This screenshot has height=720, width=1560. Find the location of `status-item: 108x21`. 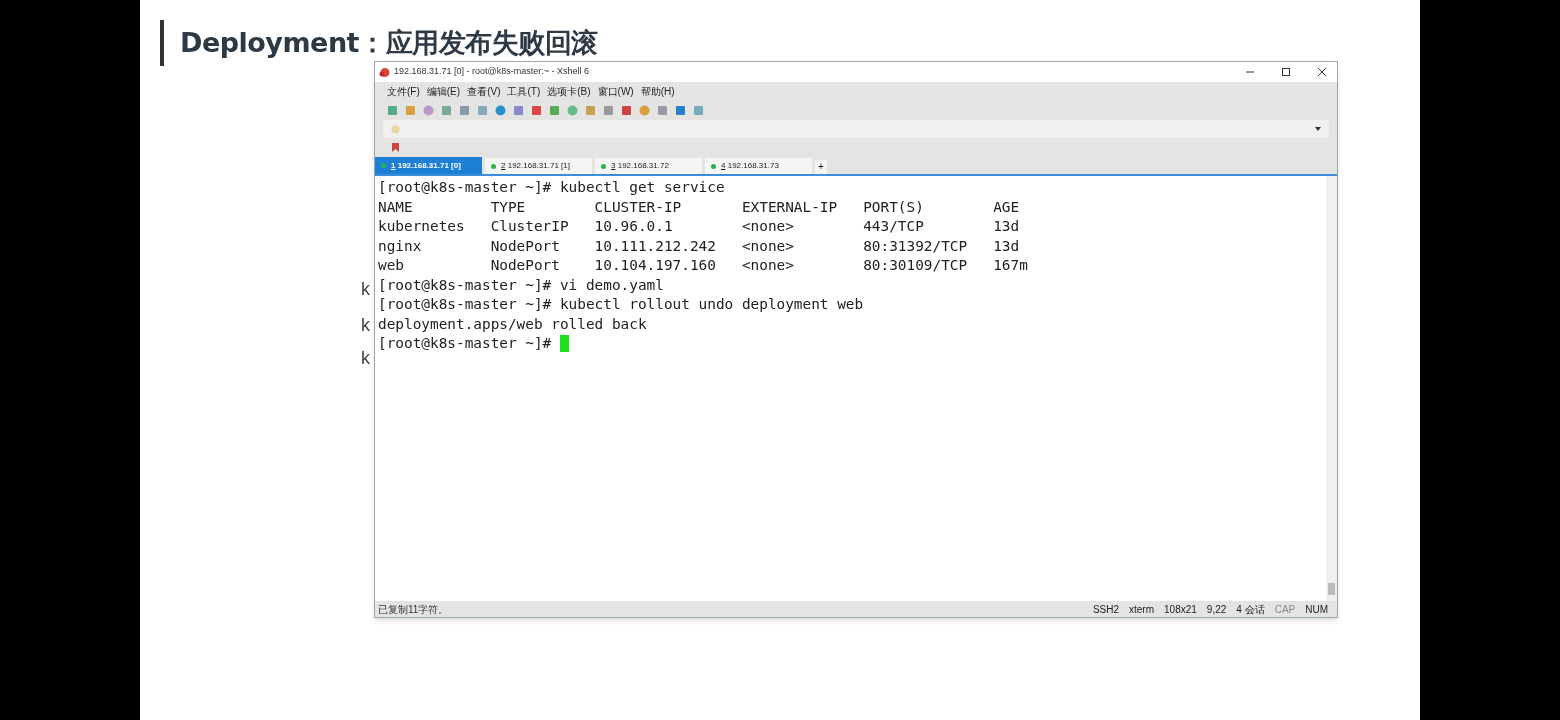

status-item: 108x21 is located at coordinates (1180, 609).